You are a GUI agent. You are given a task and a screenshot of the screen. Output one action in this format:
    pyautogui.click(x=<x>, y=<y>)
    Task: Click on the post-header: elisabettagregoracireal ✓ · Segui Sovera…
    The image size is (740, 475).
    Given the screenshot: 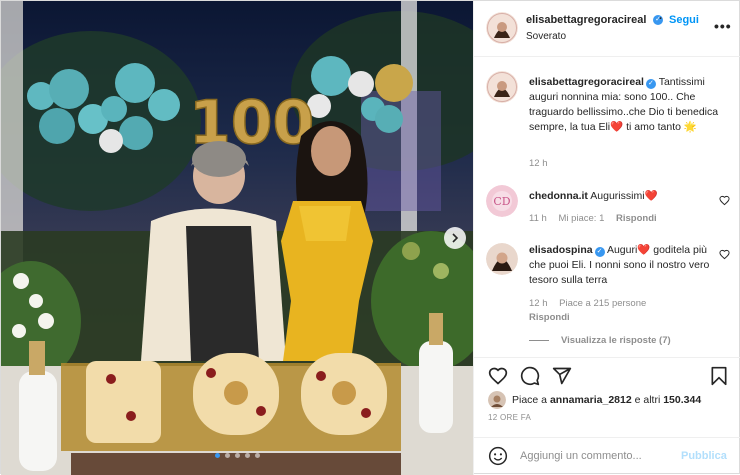 What is the action you would take?
    pyautogui.click(x=607, y=29)
    